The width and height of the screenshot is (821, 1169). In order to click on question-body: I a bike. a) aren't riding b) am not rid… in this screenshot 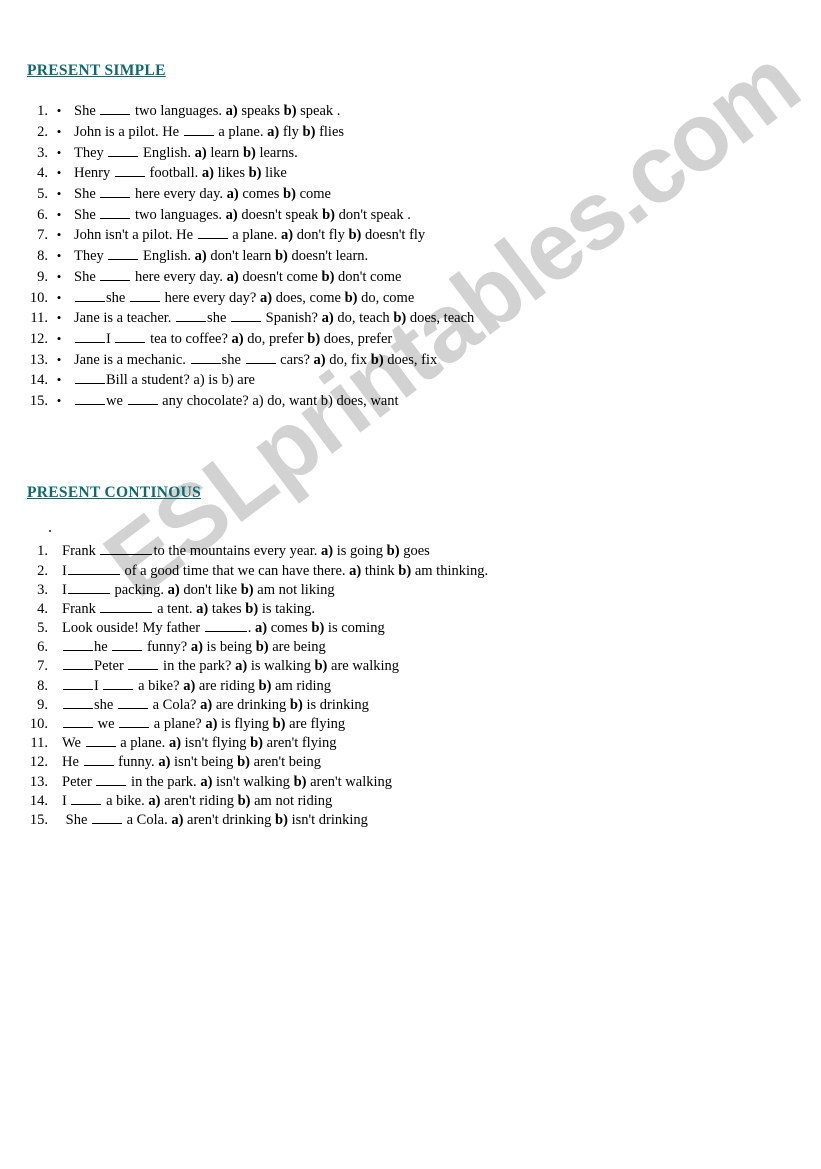, I will do `click(197, 801)`.